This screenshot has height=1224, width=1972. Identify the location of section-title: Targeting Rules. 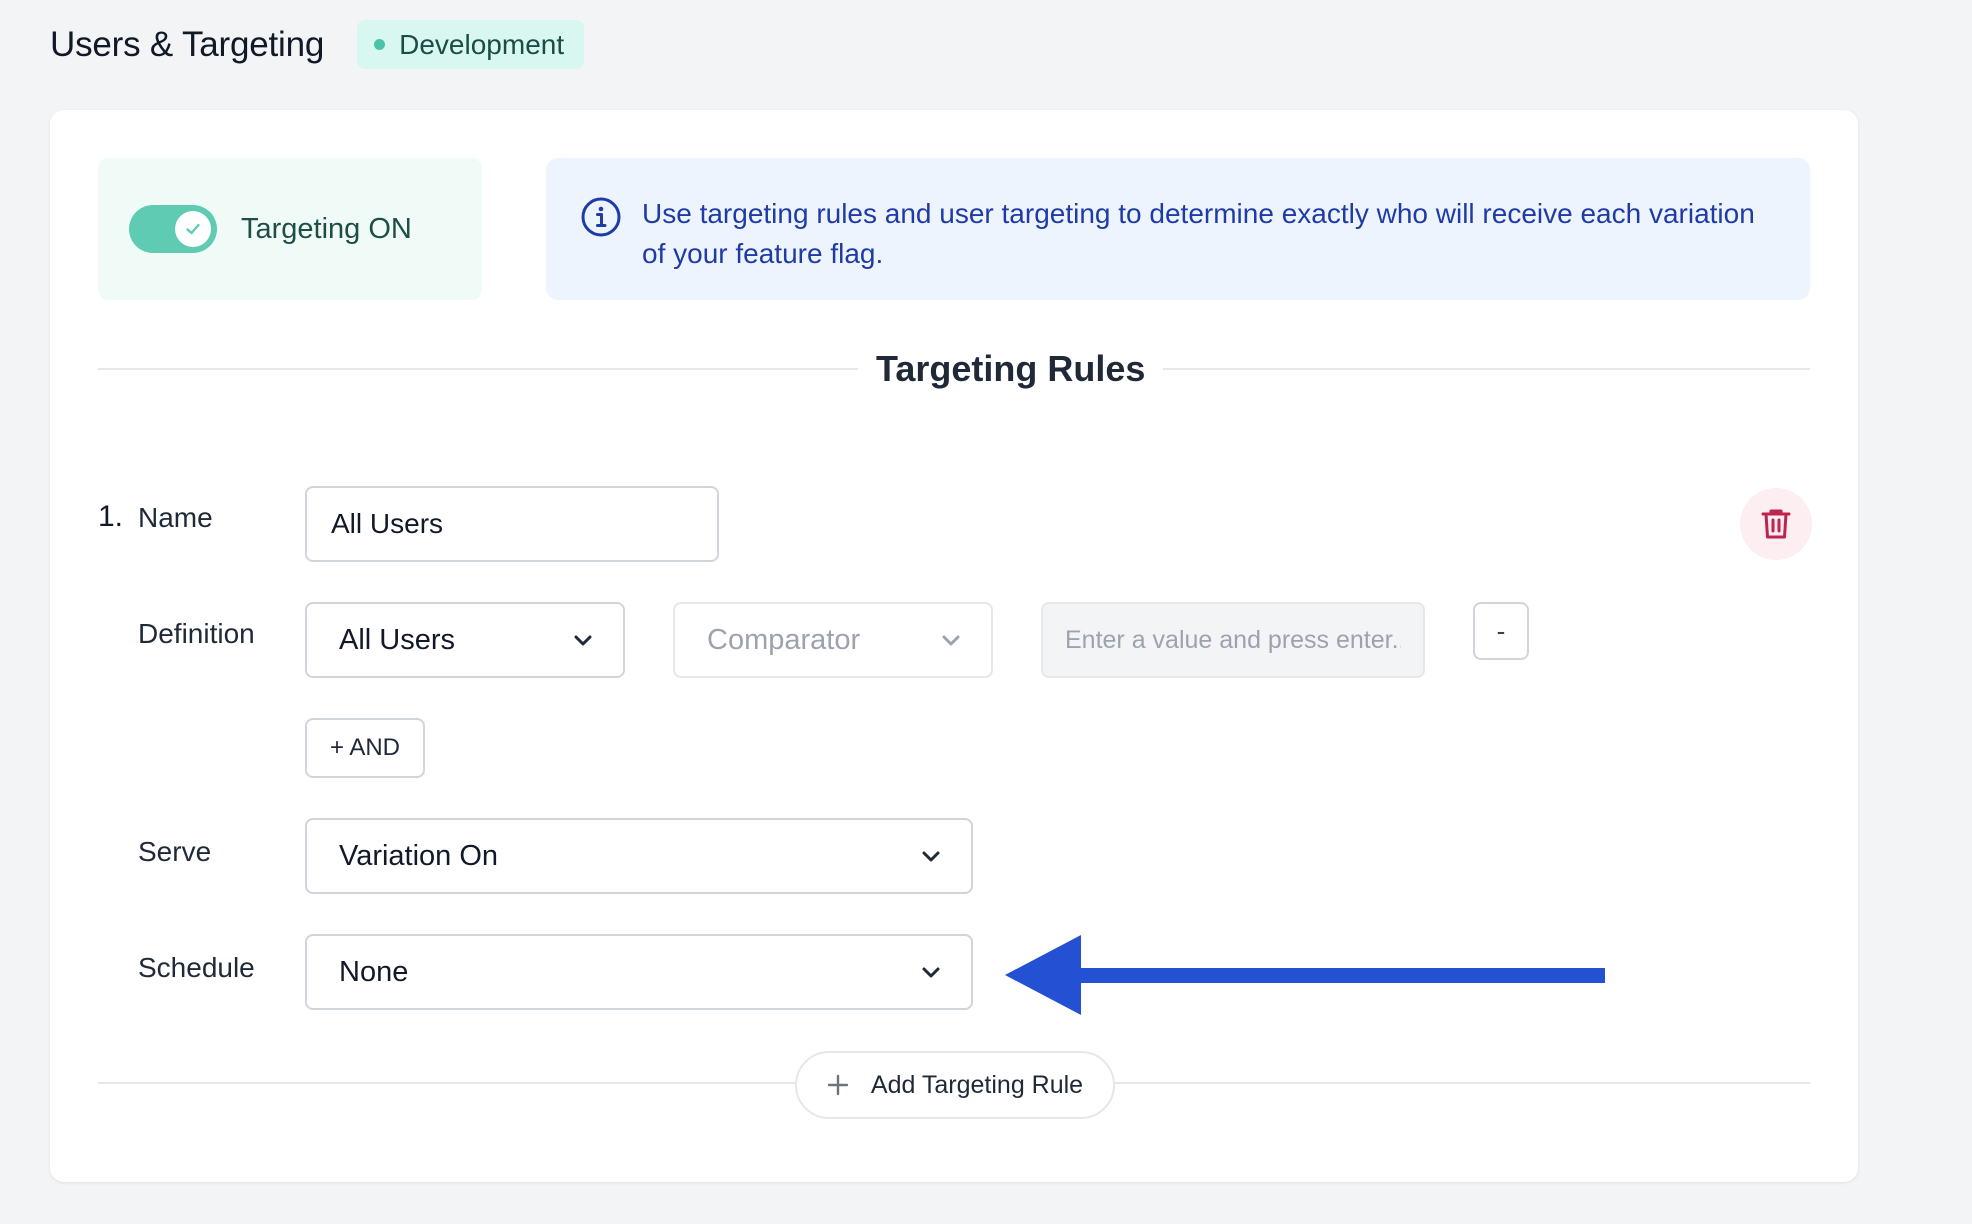
(1011, 369).